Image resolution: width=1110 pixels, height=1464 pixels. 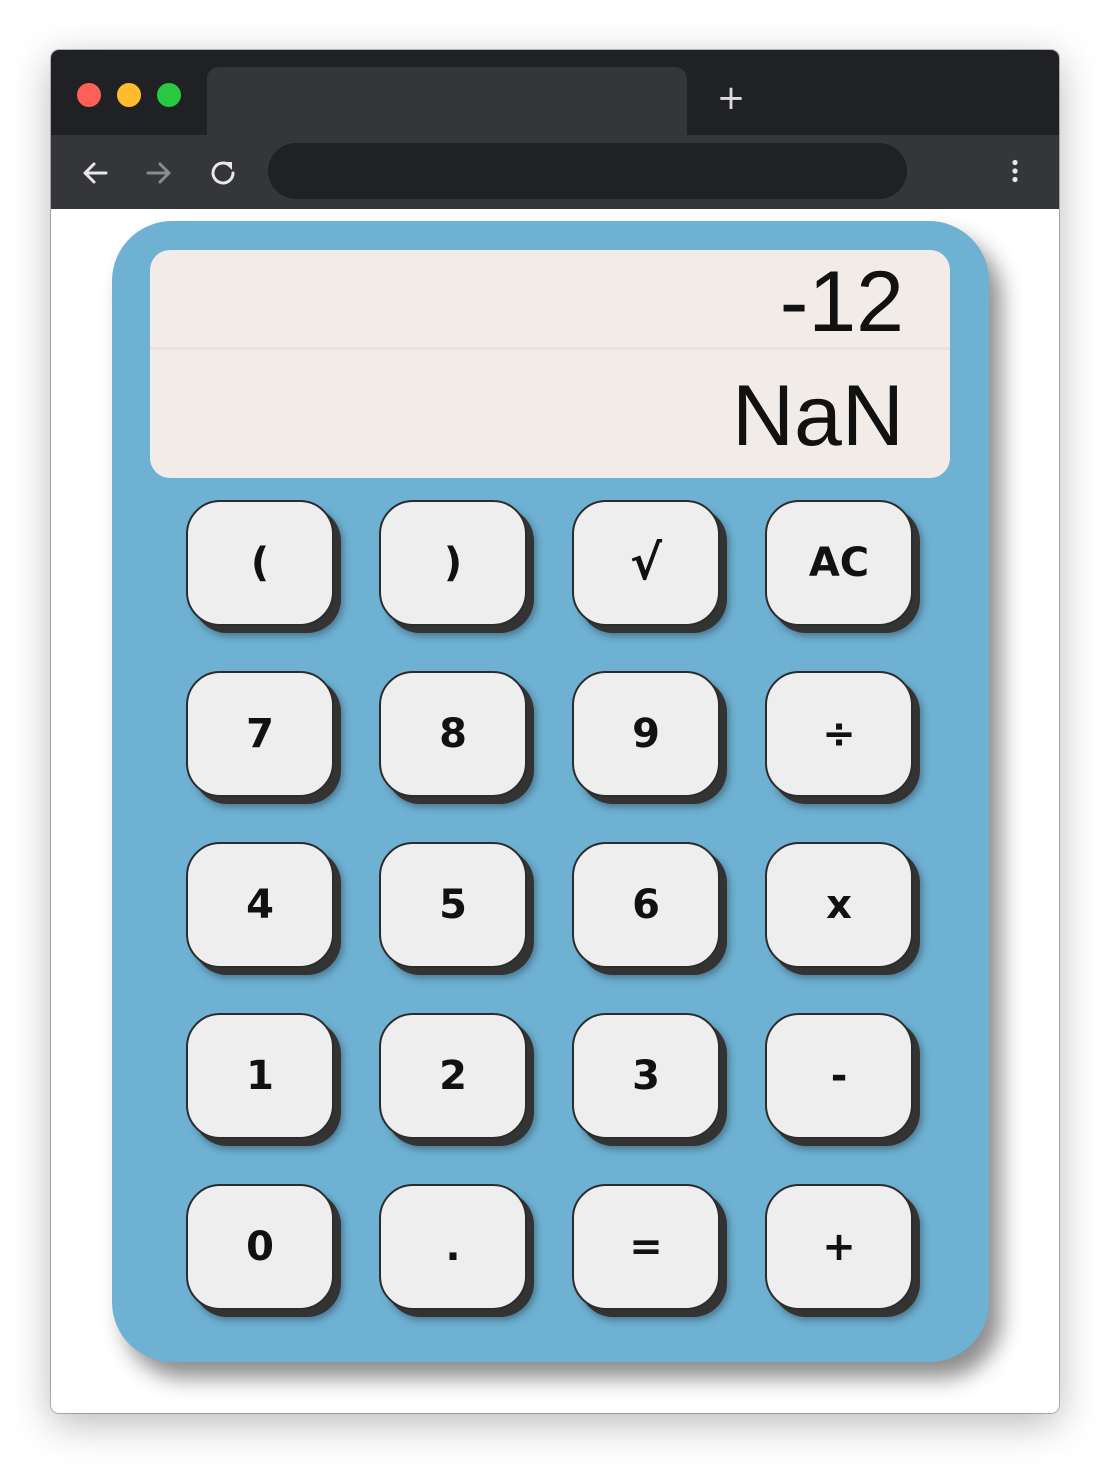 What do you see at coordinates (260, 734) in the screenshot?
I see `seven-button: 7` at bounding box center [260, 734].